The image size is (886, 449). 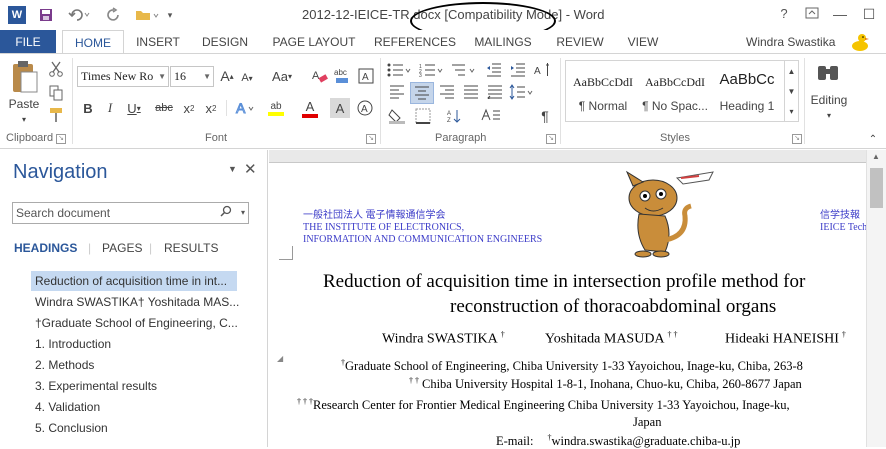 What do you see at coordinates (545, 116) in the screenshot?
I see `show-formatting-button: ¶` at bounding box center [545, 116].